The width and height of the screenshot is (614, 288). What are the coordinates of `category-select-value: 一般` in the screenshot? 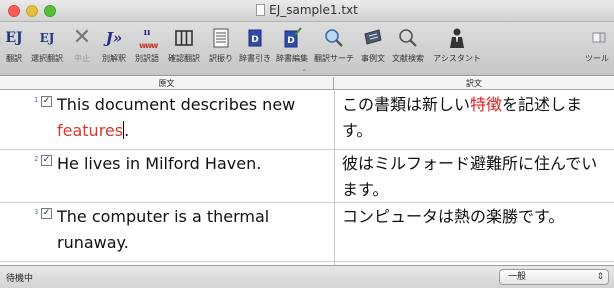 It's located at (517, 277).